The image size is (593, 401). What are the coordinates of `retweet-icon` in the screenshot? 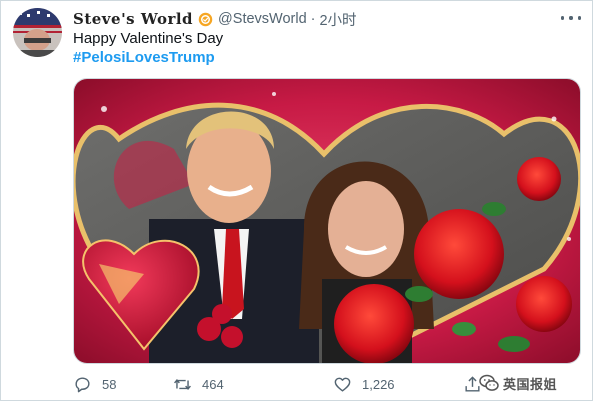 It's located at (182, 384).